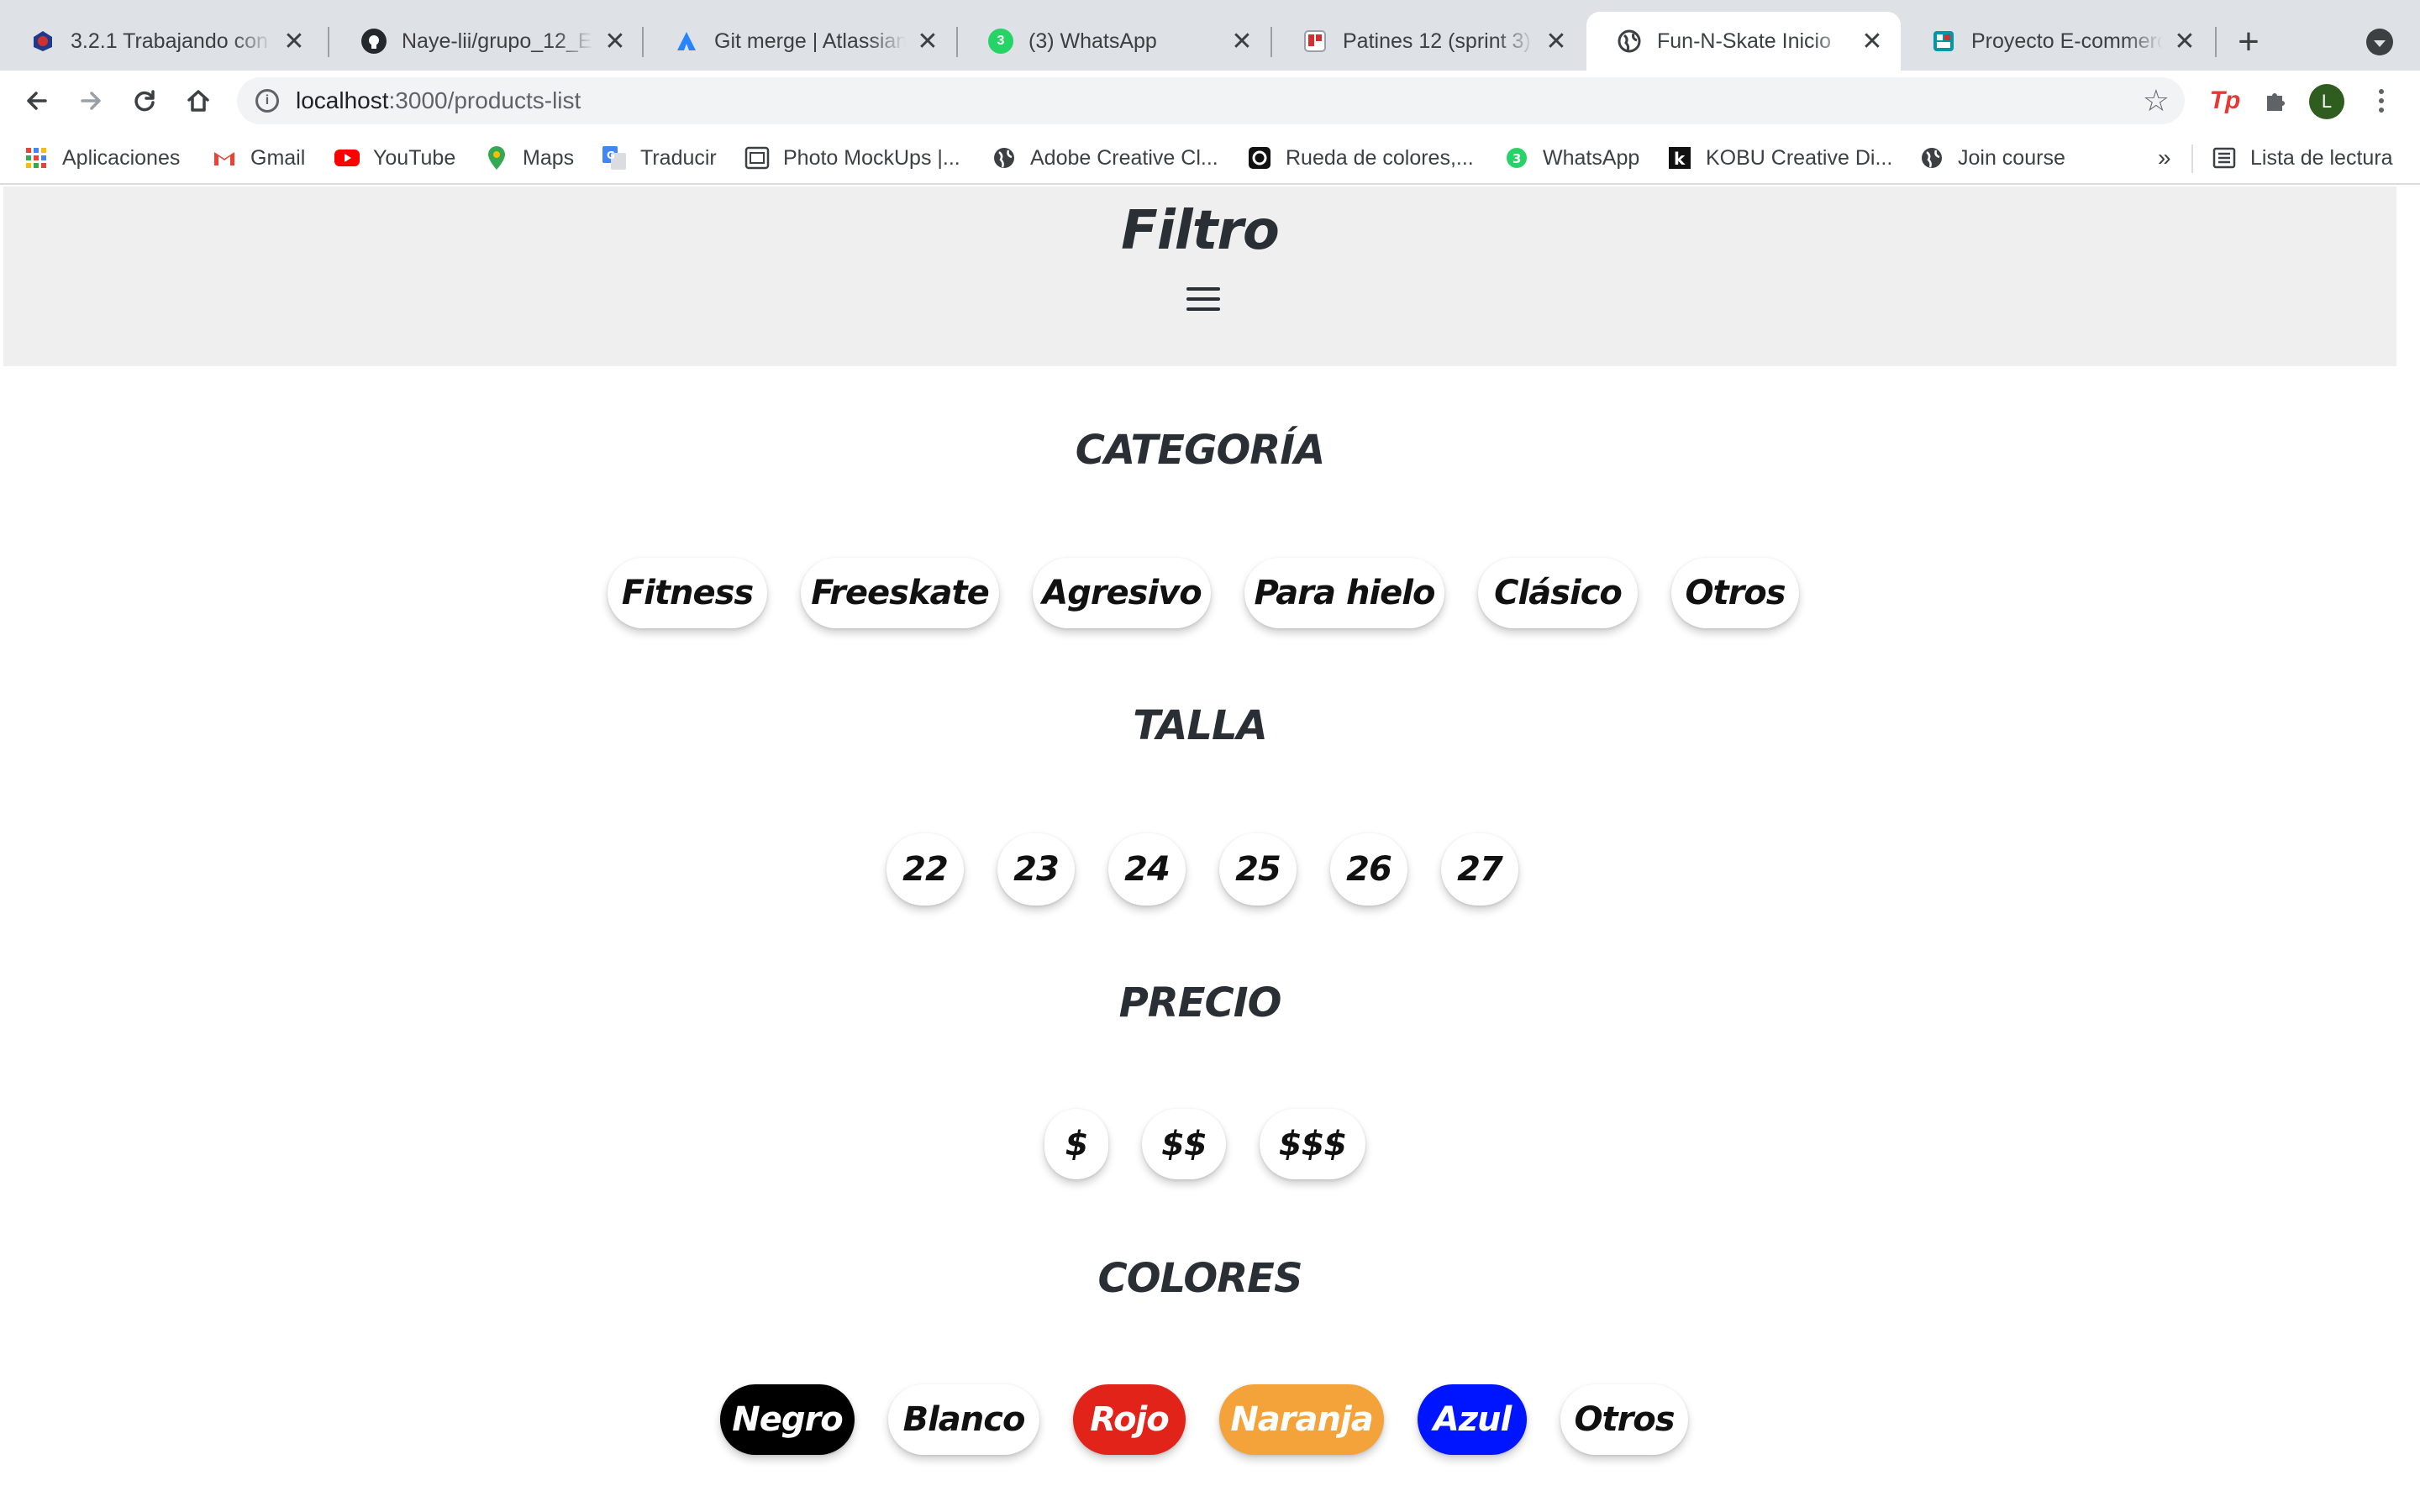 The image size is (2420, 1512). What do you see at coordinates (394, 158) in the screenshot?
I see `bookmark-youtube: YouTube` at bounding box center [394, 158].